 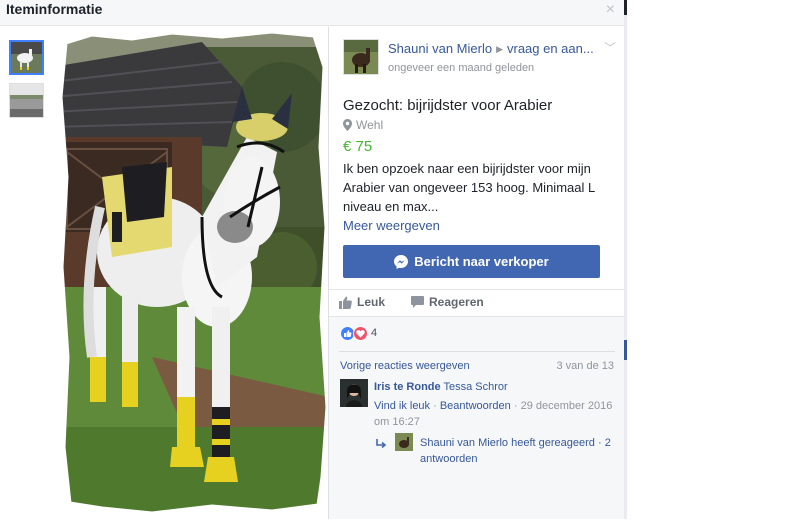 I want to click on close-icon: ×, so click(x=610, y=10).